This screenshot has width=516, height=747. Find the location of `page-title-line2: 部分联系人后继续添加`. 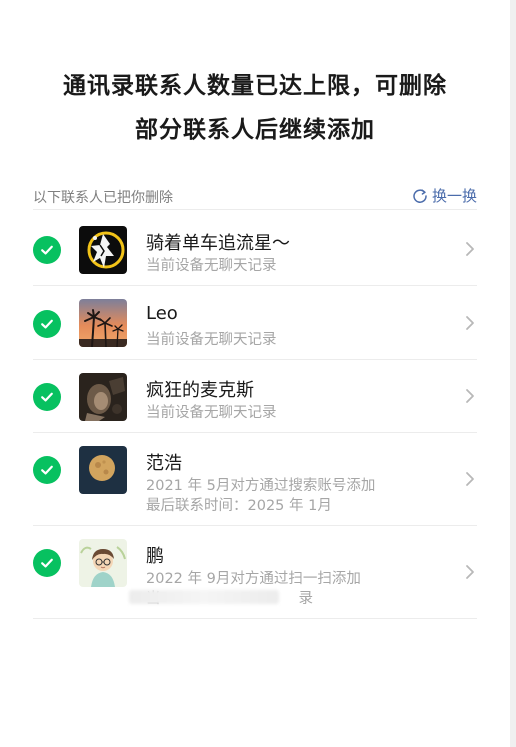

page-title-line2: 部分联系人后继续添加 is located at coordinates (255, 130).